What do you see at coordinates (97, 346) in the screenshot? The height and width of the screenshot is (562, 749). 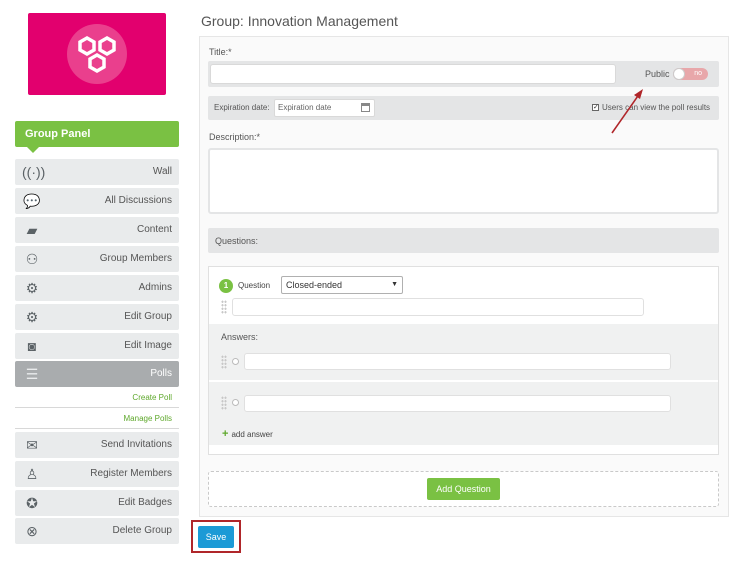 I see `sidebar-item-edit-image: ◙ Edit Image` at bounding box center [97, 346].